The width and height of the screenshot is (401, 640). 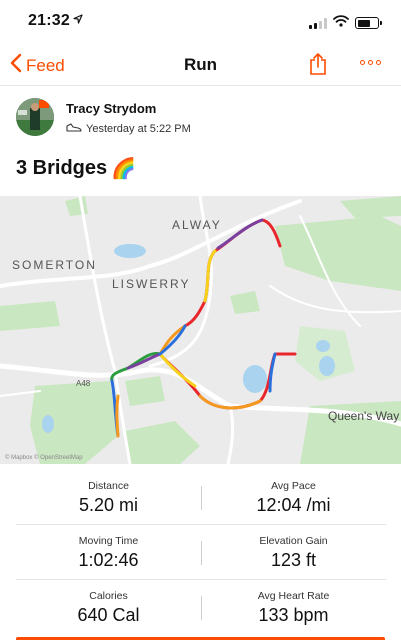 What do you see at coordinates (197, 225) in the screenshot?
I see `map-label-alway: ALWAY` at bounding box center [197, 225].